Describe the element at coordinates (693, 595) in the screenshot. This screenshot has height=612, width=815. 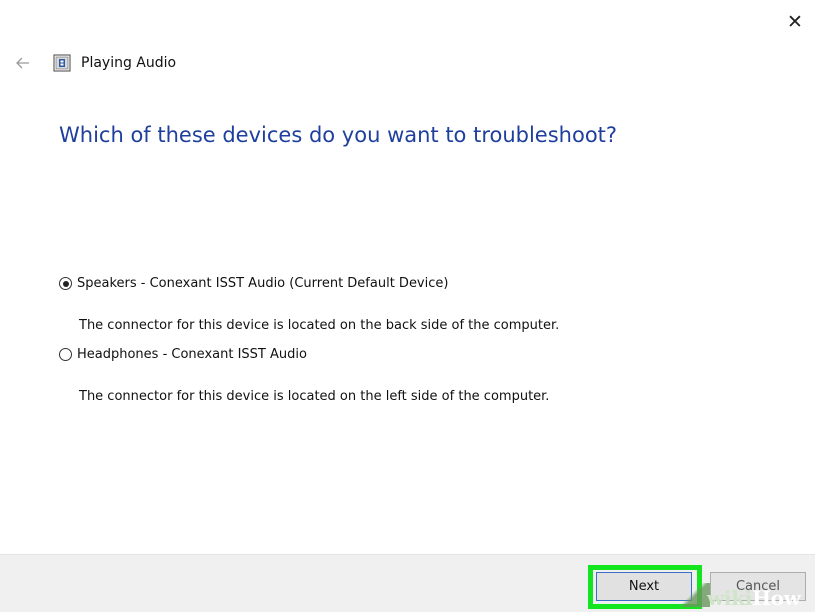
I see `watermark-slash` at that location.